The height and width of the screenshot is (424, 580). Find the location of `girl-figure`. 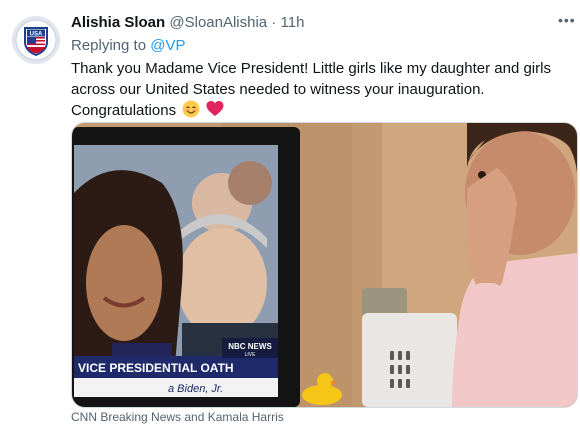

girl-figure is located at coordinates (514, 265).